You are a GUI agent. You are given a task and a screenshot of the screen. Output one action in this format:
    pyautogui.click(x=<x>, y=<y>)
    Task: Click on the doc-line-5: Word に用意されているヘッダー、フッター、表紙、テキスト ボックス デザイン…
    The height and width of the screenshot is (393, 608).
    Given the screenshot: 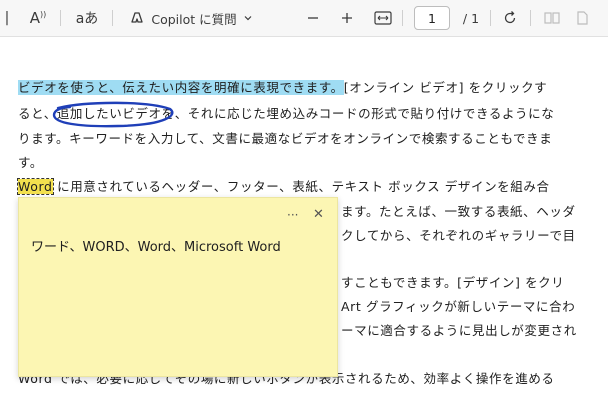 What is the action you would take?
    pyautogui.click(x=283, y=187)
    